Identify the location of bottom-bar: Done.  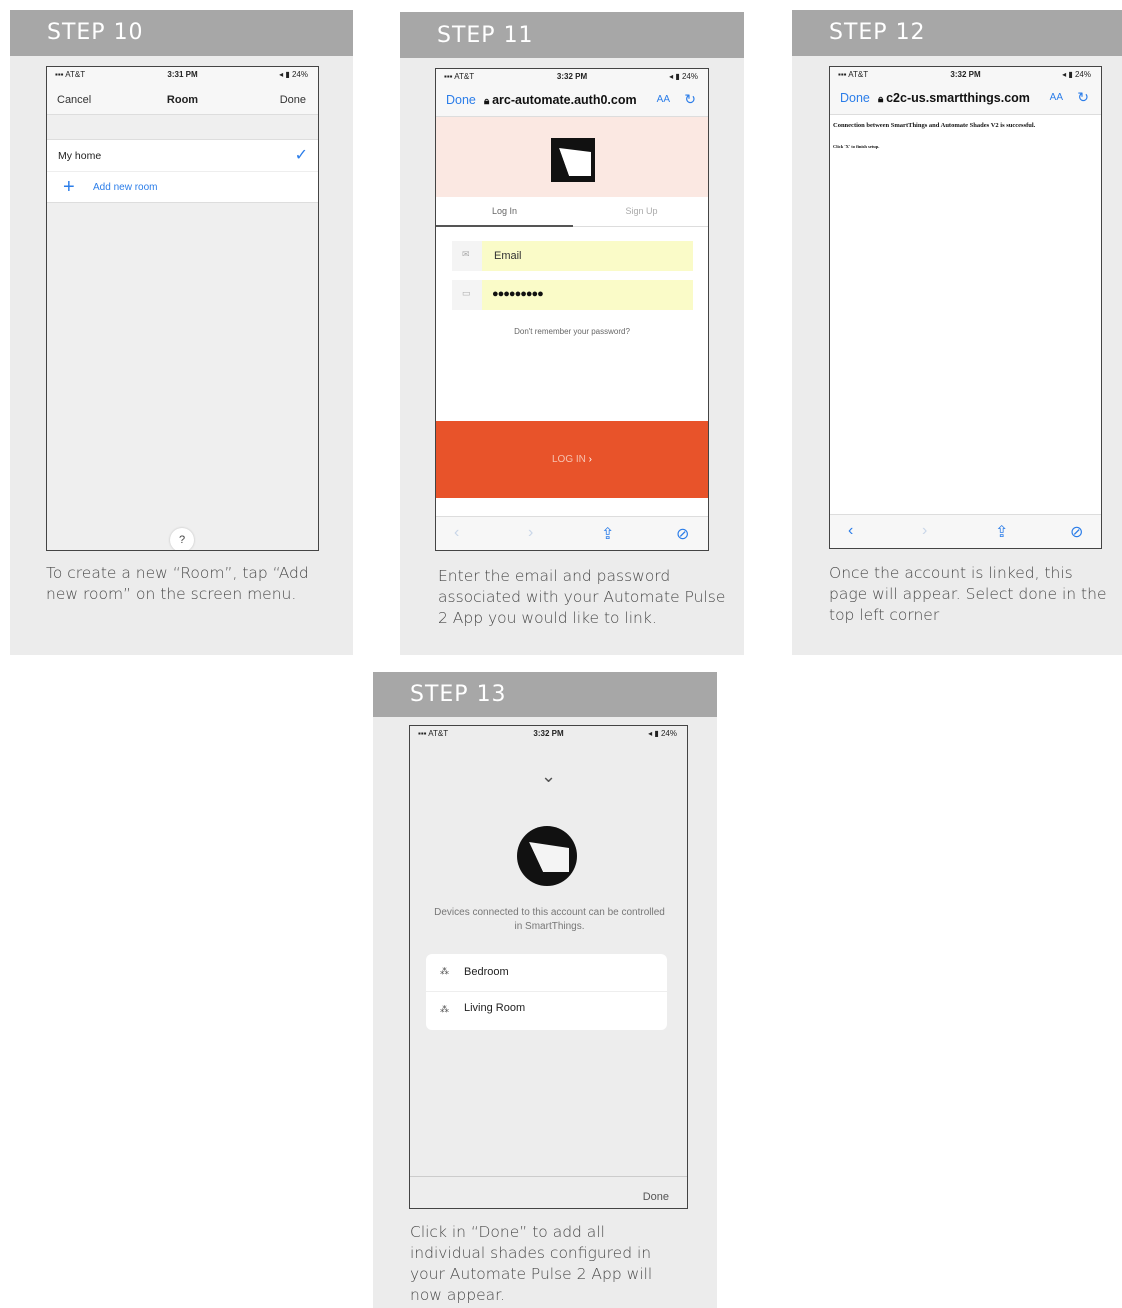
(548, 1192).